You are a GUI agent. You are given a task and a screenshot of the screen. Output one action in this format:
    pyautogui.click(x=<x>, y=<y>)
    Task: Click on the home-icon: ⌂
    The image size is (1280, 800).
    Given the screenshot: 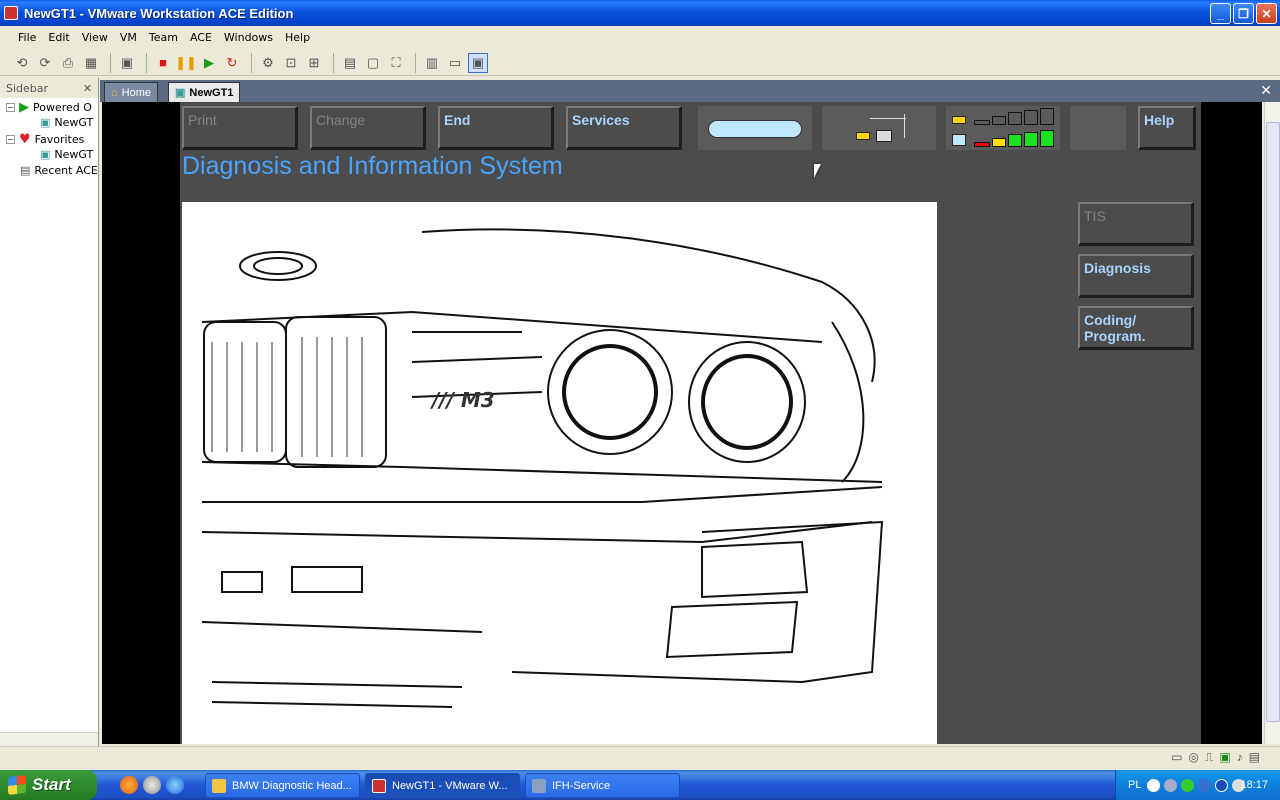 What is the action you would take?
    pyautogui.click(x=114, y=92)
    